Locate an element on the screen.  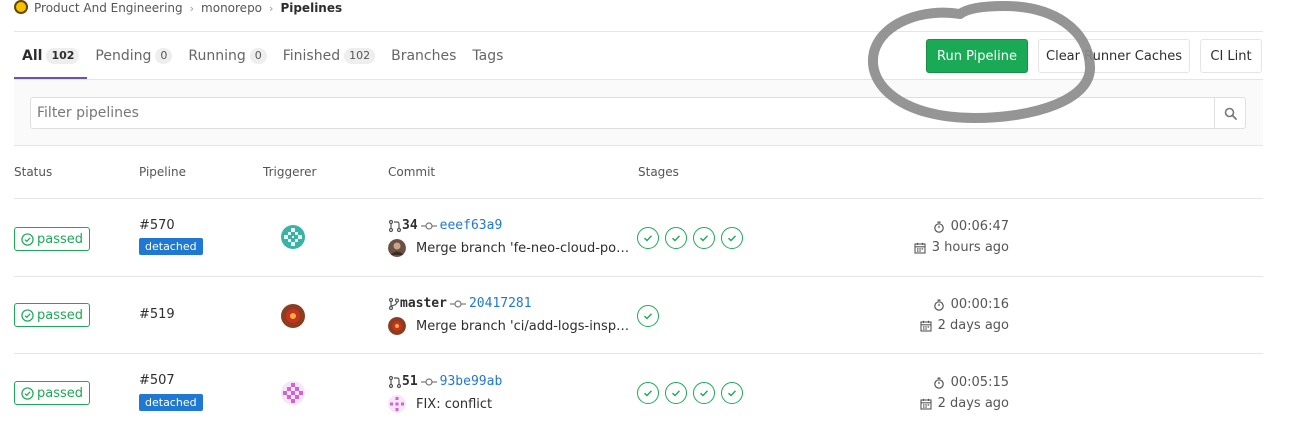
duration: 00:06:47 is located at coordinates (971, 226).